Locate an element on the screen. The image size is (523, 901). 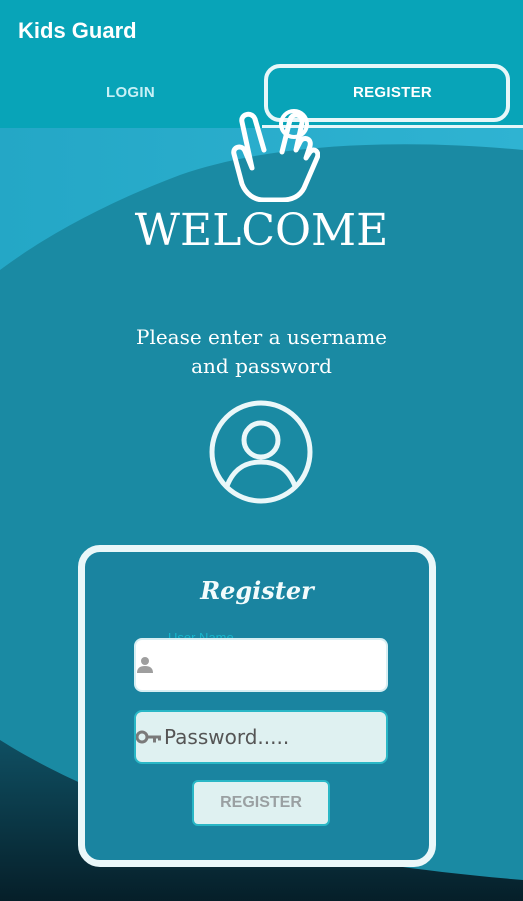
key-icon is located at coordinates (149, 737).